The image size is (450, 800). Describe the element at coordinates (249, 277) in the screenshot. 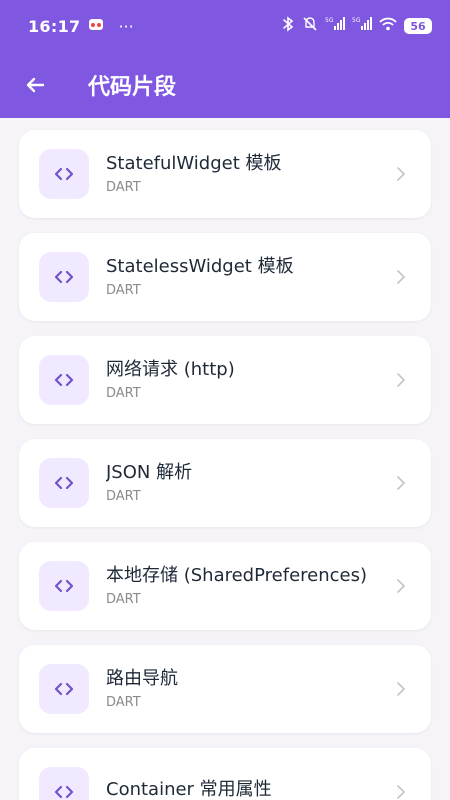

I see `snippet-text: StatelessWidget 模板 DART` at that location.